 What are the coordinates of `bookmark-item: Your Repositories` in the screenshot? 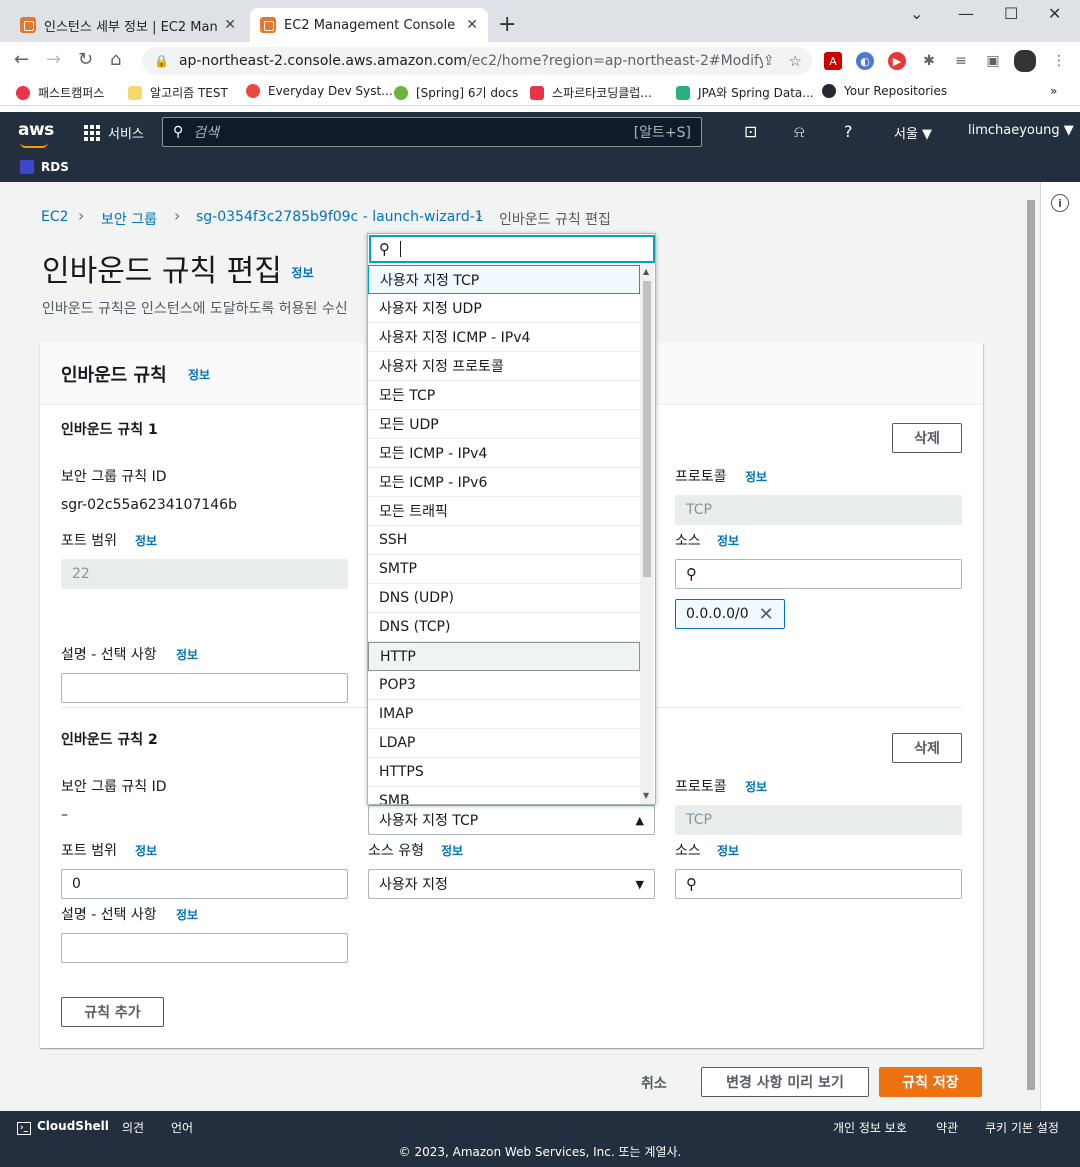 It's located at (884, 91).